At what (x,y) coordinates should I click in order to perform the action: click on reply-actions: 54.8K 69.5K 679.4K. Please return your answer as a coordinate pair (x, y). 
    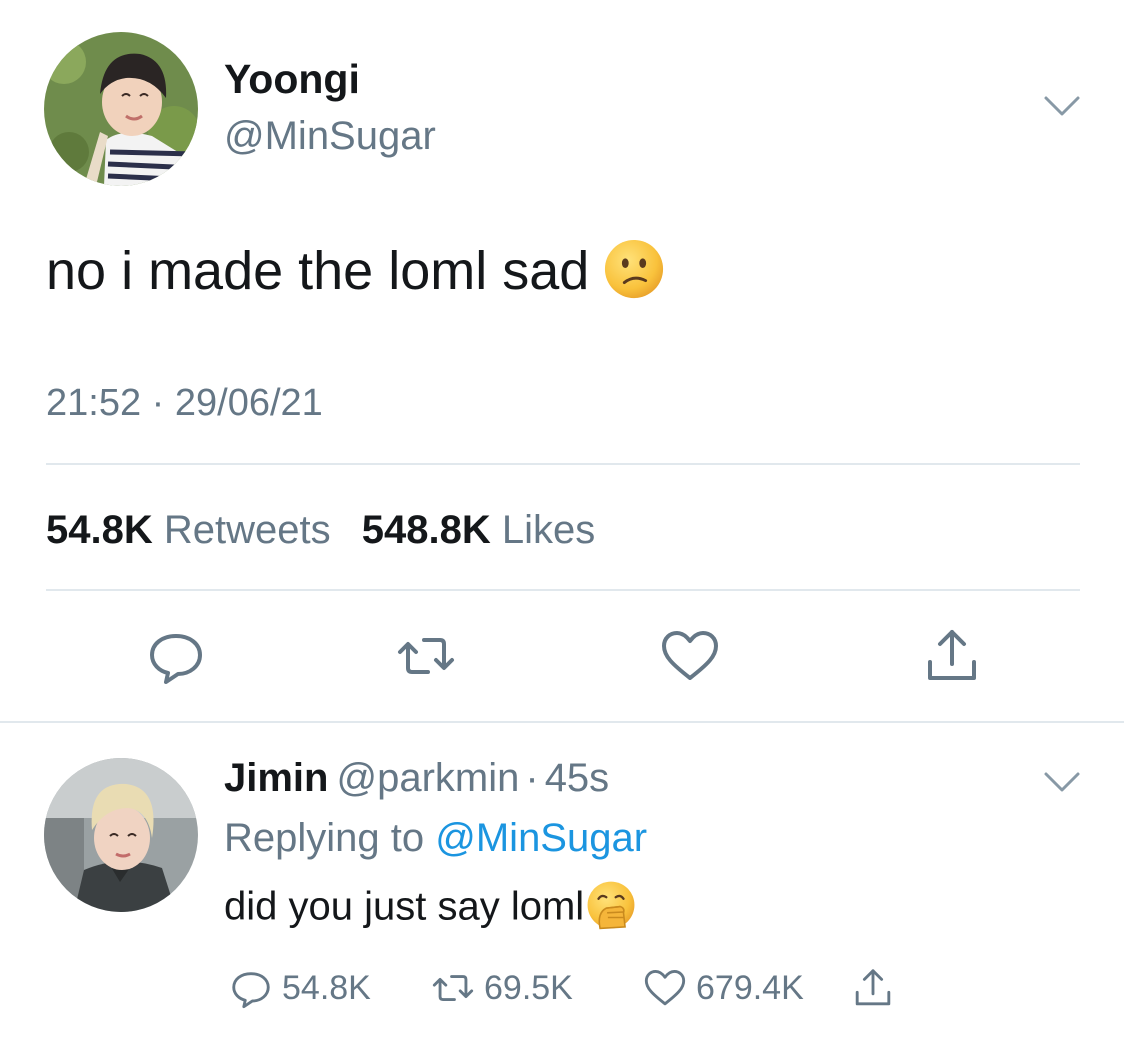
    Looking at the image, I should click on (624, 988).